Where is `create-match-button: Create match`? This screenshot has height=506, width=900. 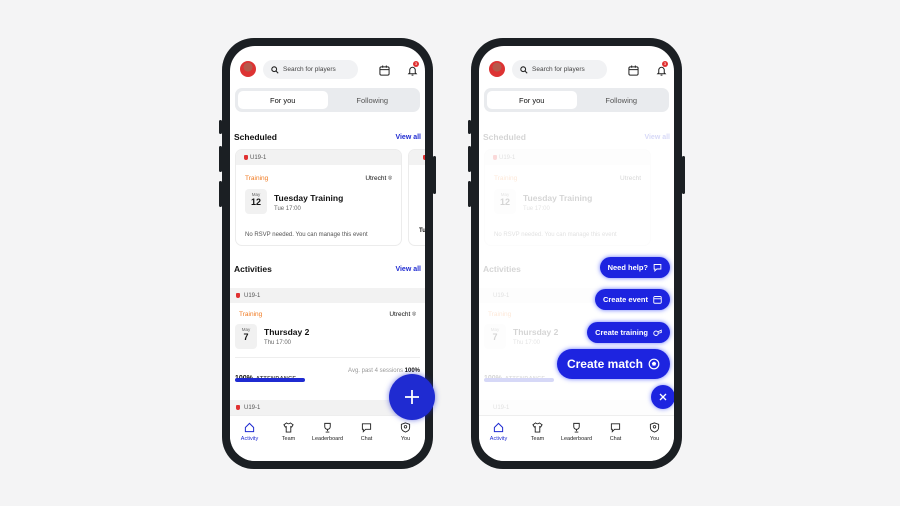 create-match-button: Create match is located at coordinates (613, 364).